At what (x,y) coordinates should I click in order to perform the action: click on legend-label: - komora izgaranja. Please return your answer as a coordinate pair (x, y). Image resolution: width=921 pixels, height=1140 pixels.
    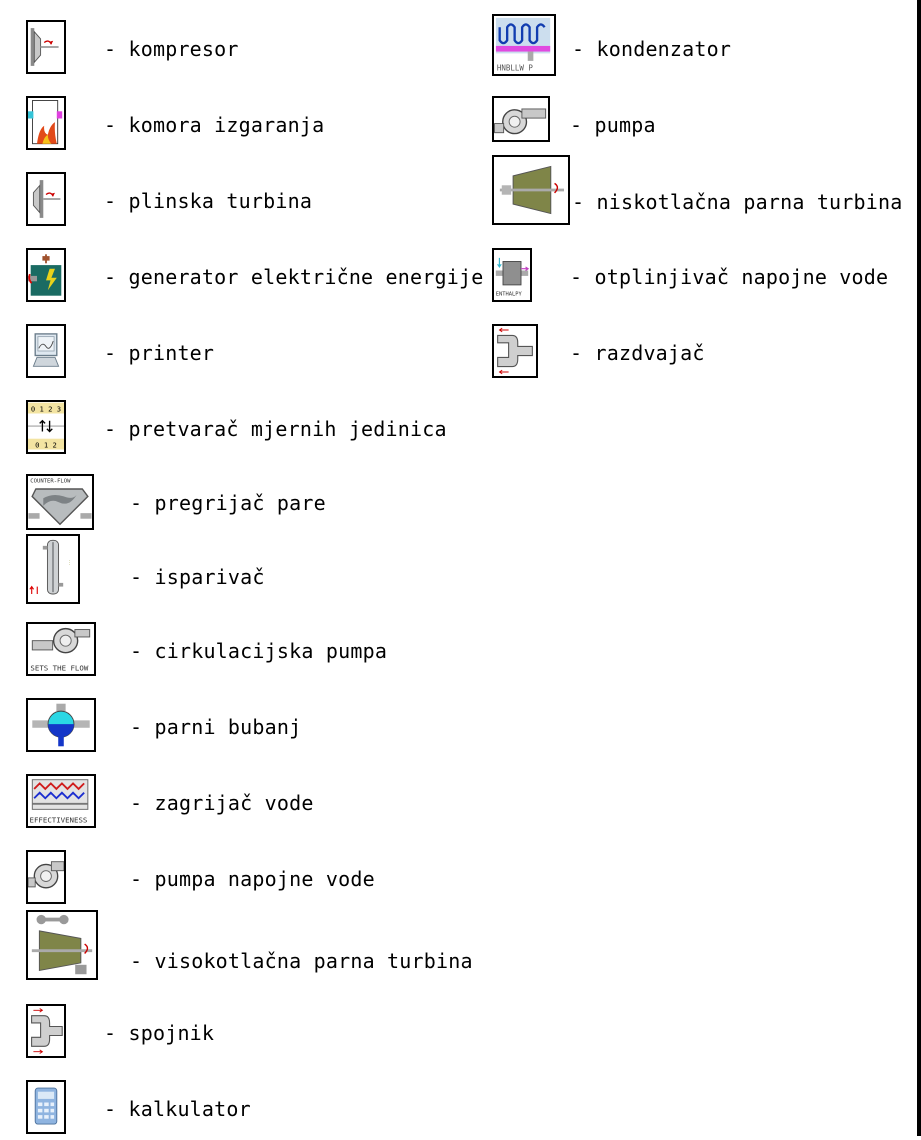
    Looking at the image, I should click on (214, 125).